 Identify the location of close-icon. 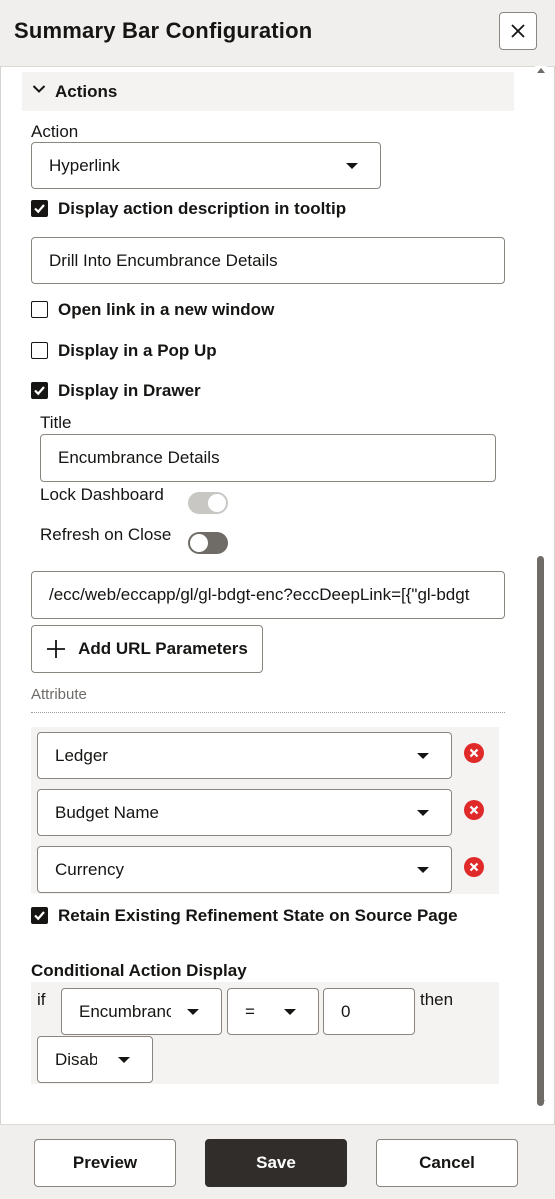
(518, 31).